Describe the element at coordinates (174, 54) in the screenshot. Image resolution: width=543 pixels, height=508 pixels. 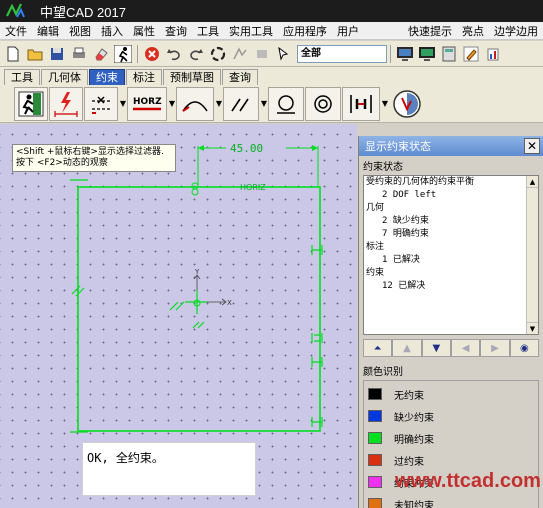
I see `undo-icon` at that location.